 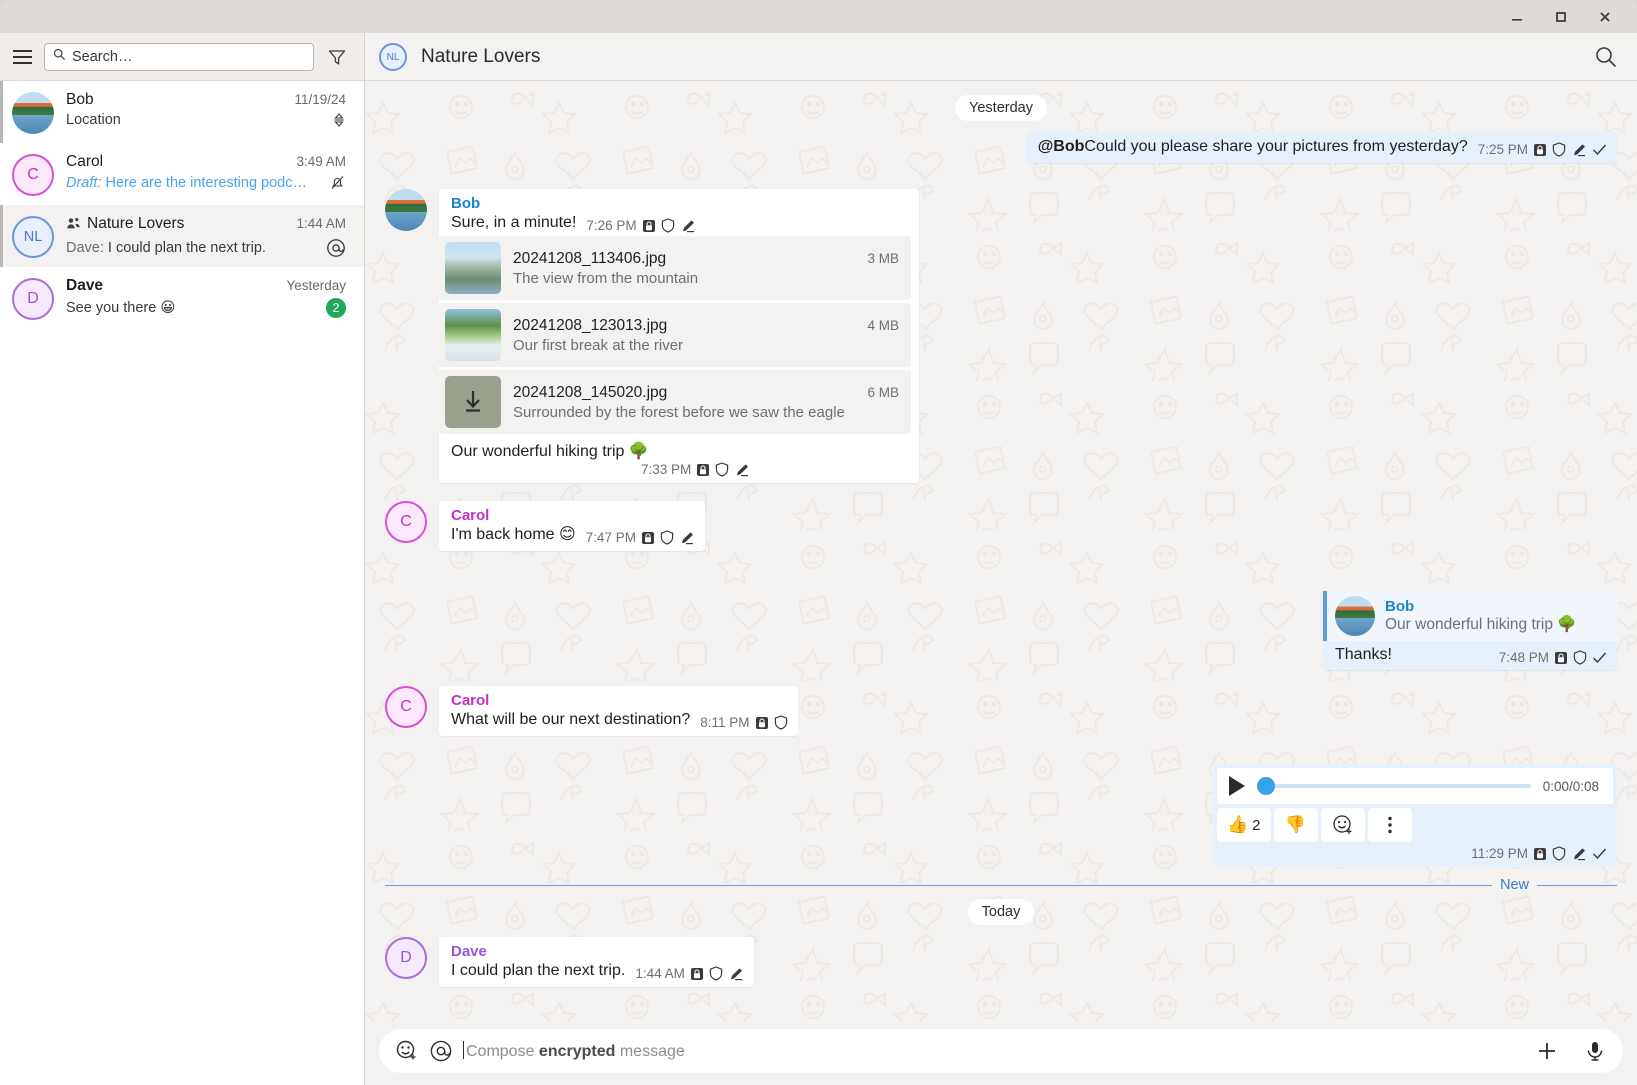 I want to click on add-reaction-icon, so click(x=1342, y=824).